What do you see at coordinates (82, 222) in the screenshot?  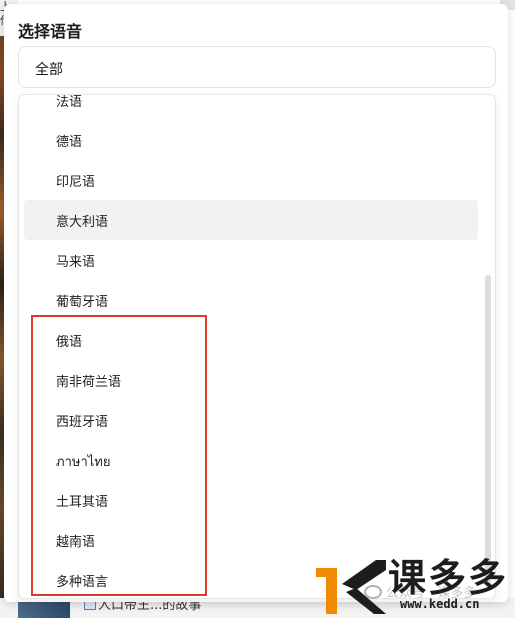 I see `language-option-label: 意大利语` at bounding box center [82, 222].